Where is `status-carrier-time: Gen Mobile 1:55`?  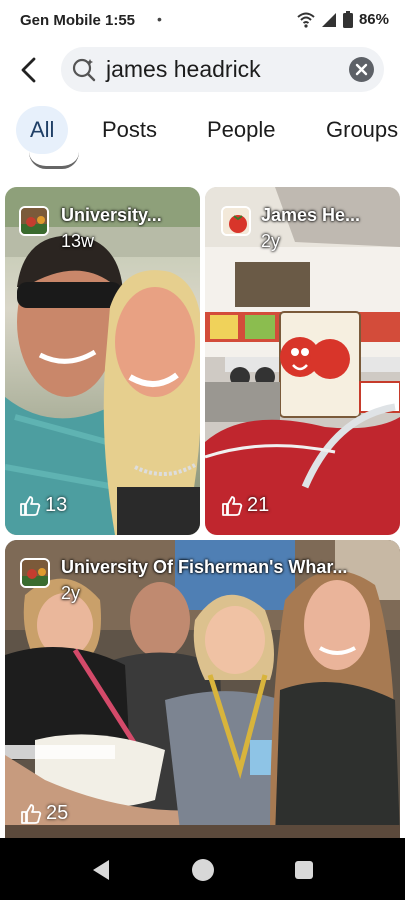
status-carrier-time: Gen Mobile 1:55 is located at coordinates (78, 20).